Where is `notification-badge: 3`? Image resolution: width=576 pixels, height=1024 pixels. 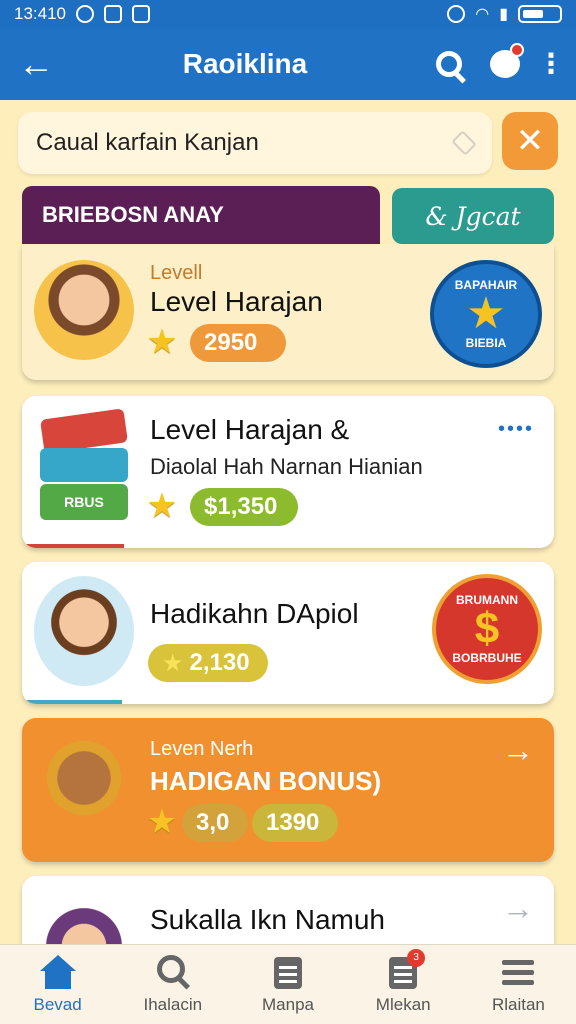 notification-badge: 3 is located at coordinates (416, 957).